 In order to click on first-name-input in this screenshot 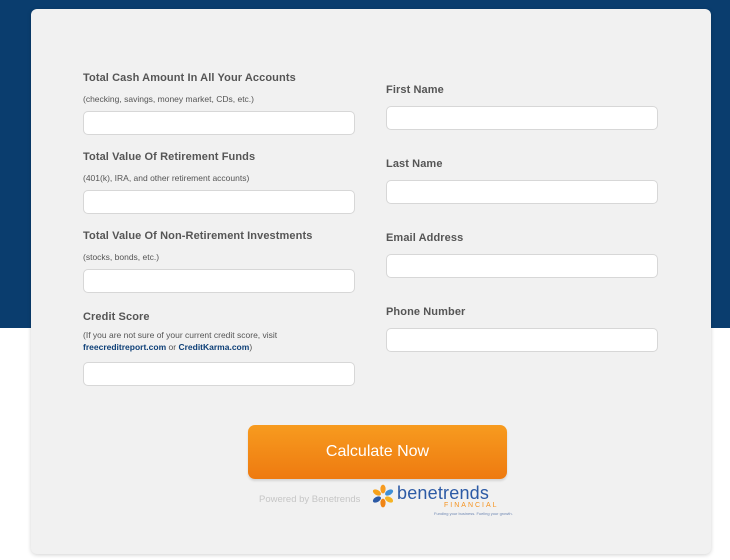, I will do `click(522, 118)`.